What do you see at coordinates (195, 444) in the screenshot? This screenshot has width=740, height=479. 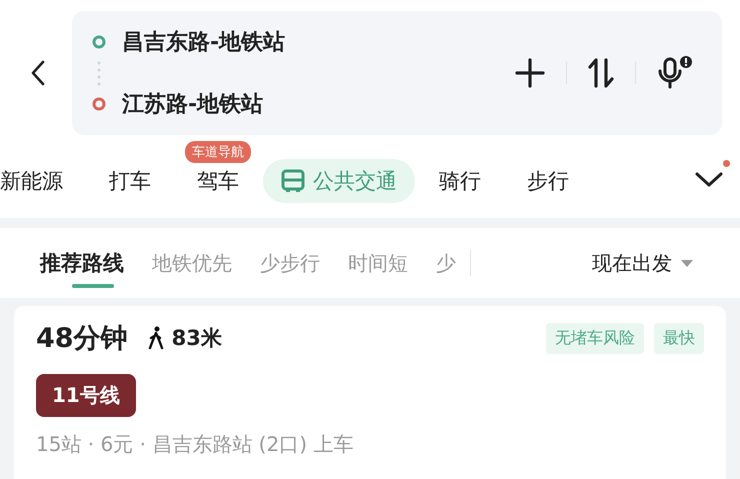 I see `route-details-text: 15站 · 6元 · 昌吉东路站 (2口) 上车` at bounding box center [195, 444].